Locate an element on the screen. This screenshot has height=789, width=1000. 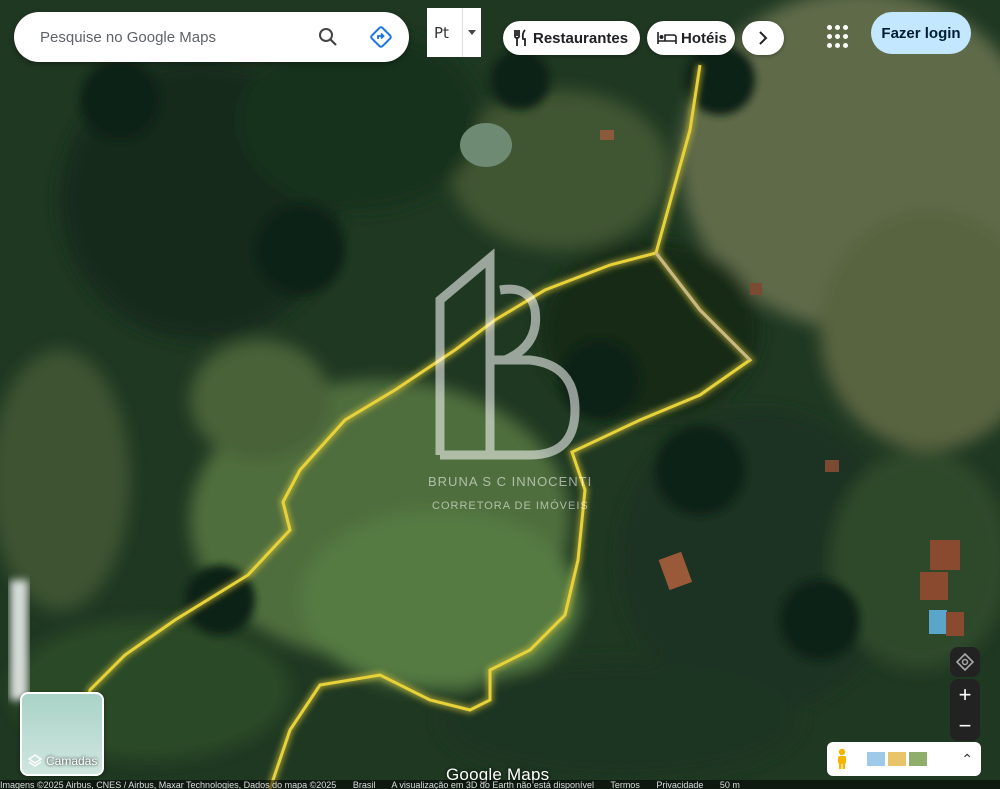
layers-label-group: Camadas is located at coordinates (62, 761).